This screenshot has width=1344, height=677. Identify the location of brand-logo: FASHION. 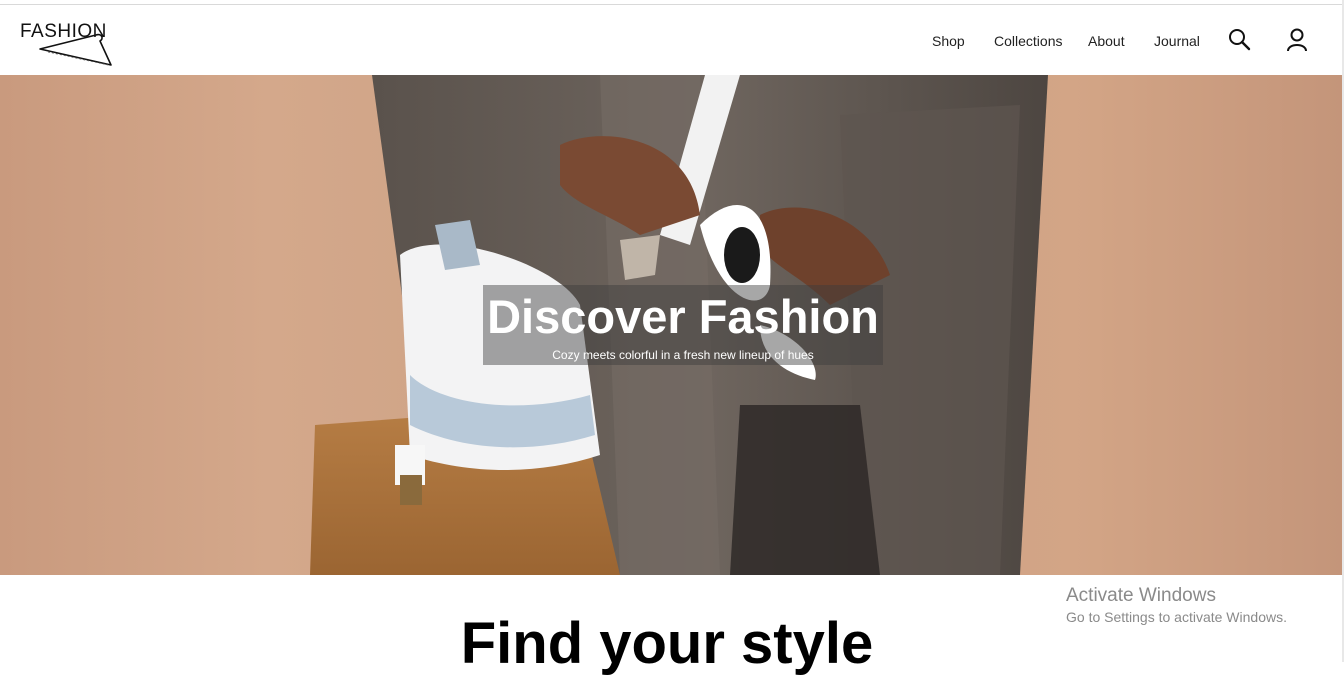
(67, 45).